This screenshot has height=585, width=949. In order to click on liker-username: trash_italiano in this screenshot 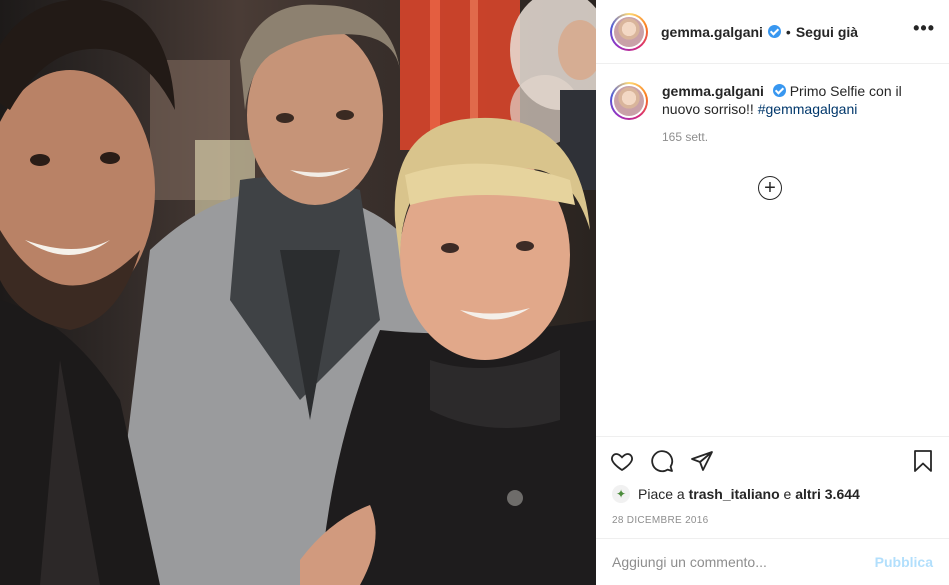, I will do `click(734, 494)`.